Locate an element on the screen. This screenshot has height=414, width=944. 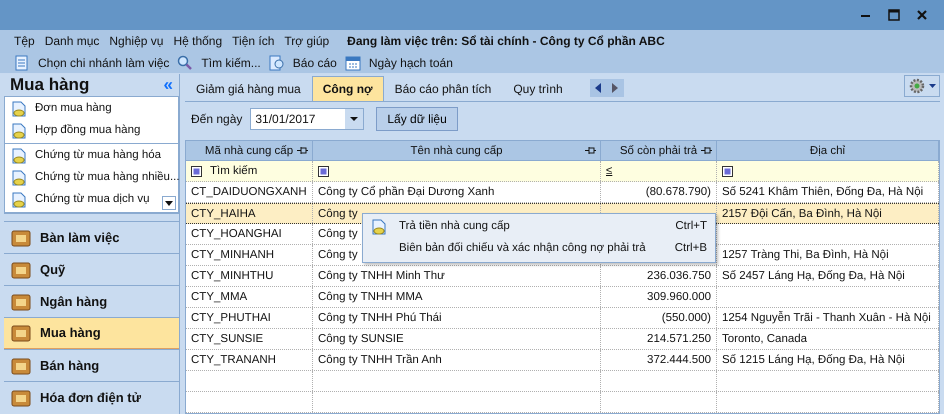
table-cell: 214.571.250 is located at coordinates (679, 339).